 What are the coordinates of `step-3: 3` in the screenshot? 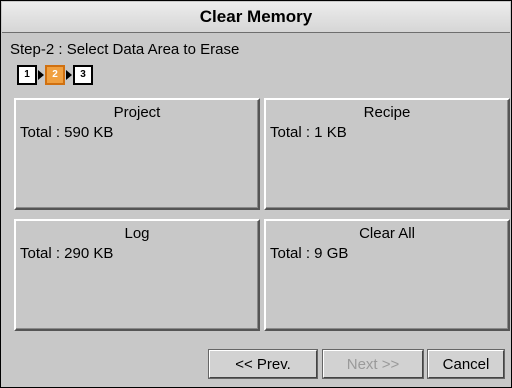 It's located at (83, 75).